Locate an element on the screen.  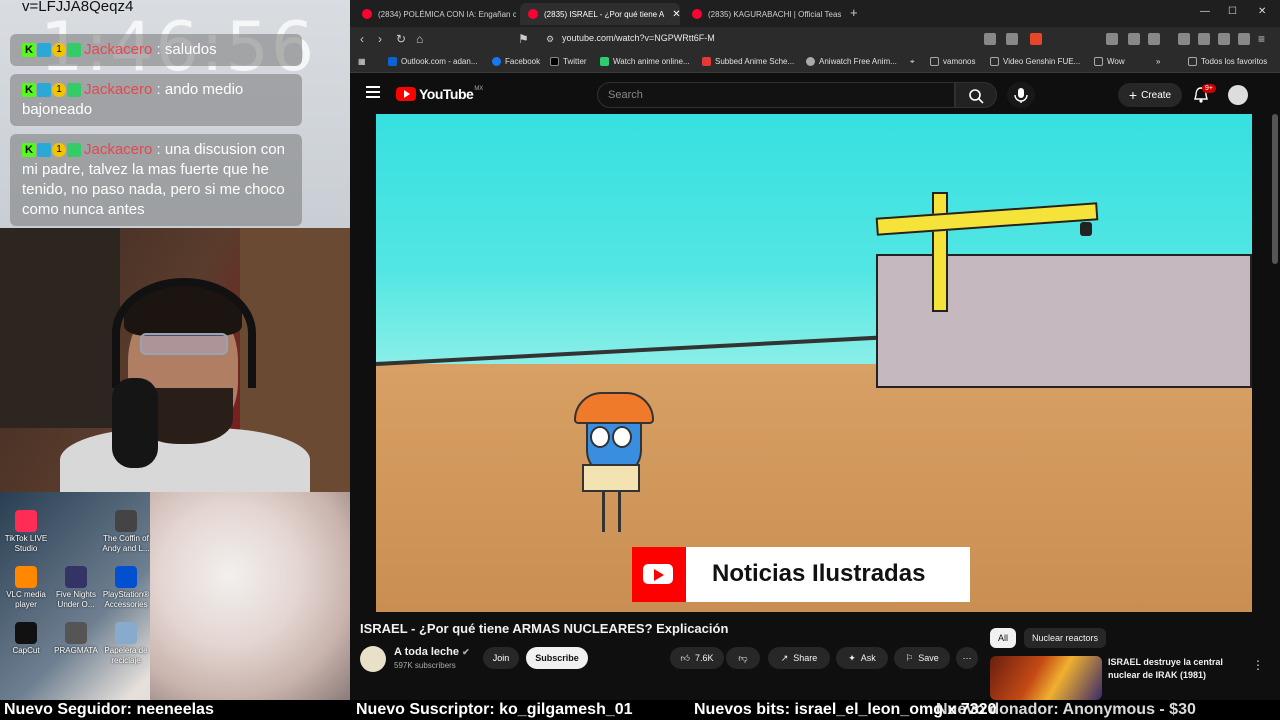
youtube-header: YouTube MX Search + Create 9+ is located at coordinates (815, 94).